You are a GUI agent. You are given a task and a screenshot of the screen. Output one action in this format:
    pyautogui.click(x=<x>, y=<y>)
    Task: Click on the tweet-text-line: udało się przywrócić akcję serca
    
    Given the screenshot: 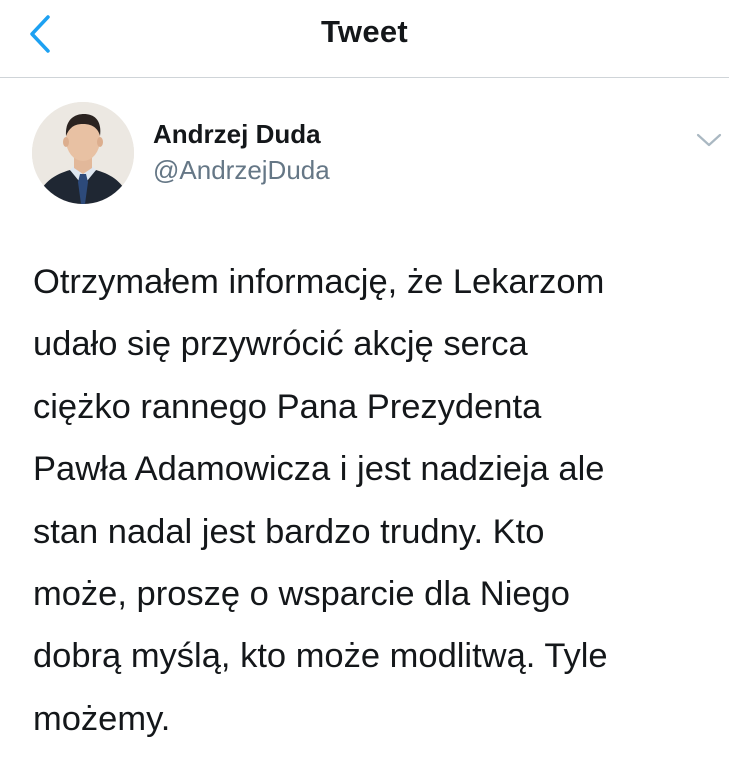 What is the action you would take?
    pyautogui.click(x=280, y=344)
    